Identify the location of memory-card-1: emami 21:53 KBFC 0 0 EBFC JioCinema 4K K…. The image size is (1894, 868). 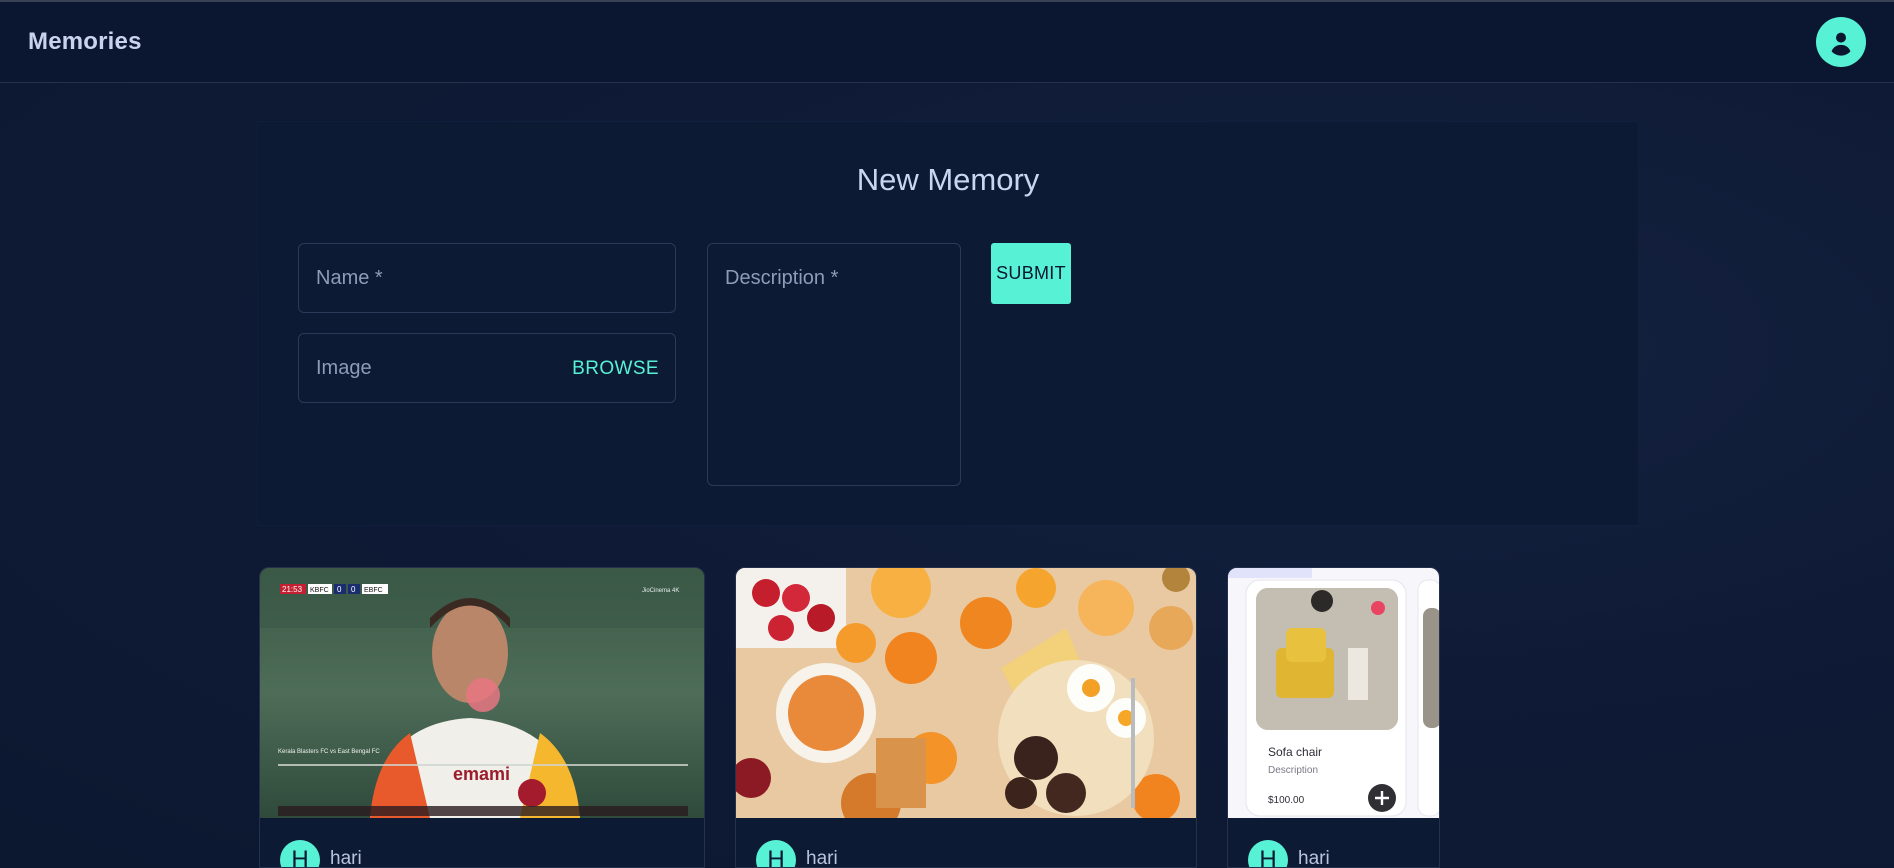
(482, 717).